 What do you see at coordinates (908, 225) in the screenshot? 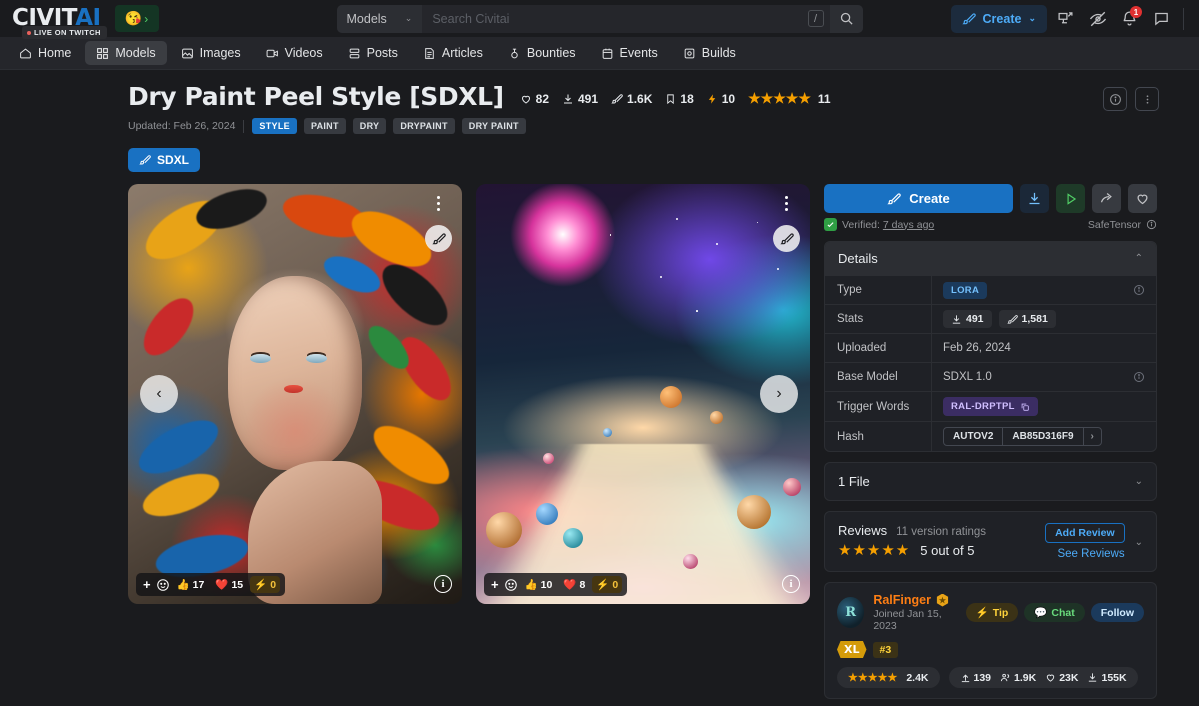
I see `verified-time-link: 7 days ago` at bounding box center [908, 225].